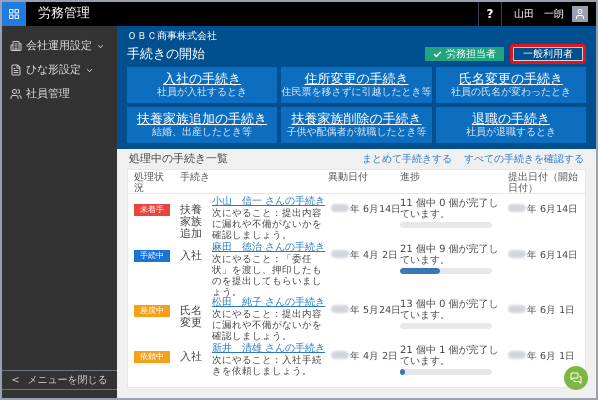 The height and width of the screenshot is (400, 598). I want to click on user-name: 山田 一朗, so click(539, 15).